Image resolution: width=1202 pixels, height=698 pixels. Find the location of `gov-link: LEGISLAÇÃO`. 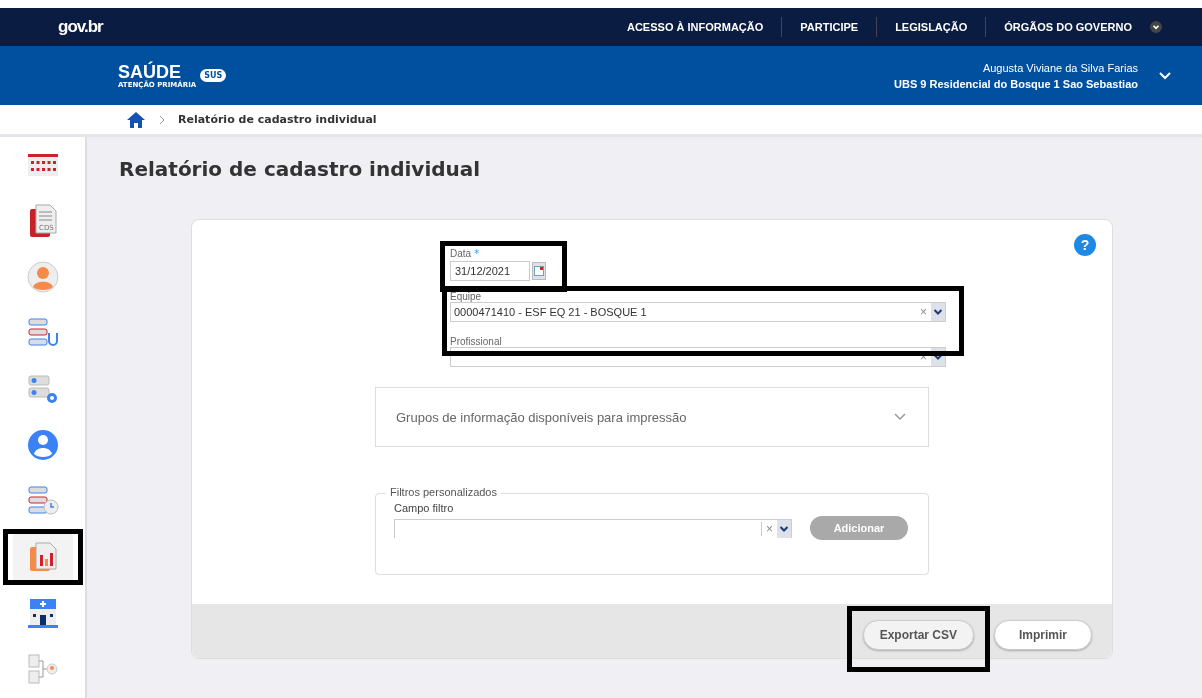

gov-link: LEGISLAÇÃO is located at coordinates (931, 27).